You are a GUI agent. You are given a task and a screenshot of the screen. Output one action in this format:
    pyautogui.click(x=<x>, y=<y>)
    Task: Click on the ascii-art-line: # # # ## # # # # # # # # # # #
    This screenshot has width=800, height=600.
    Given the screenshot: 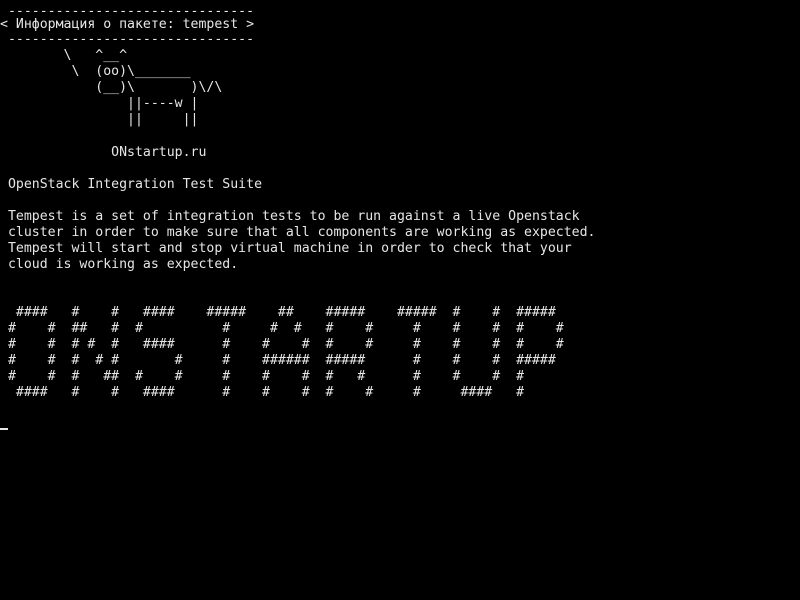 What is the action you would take?
    pyautogui.click(x=262, y=376)
    